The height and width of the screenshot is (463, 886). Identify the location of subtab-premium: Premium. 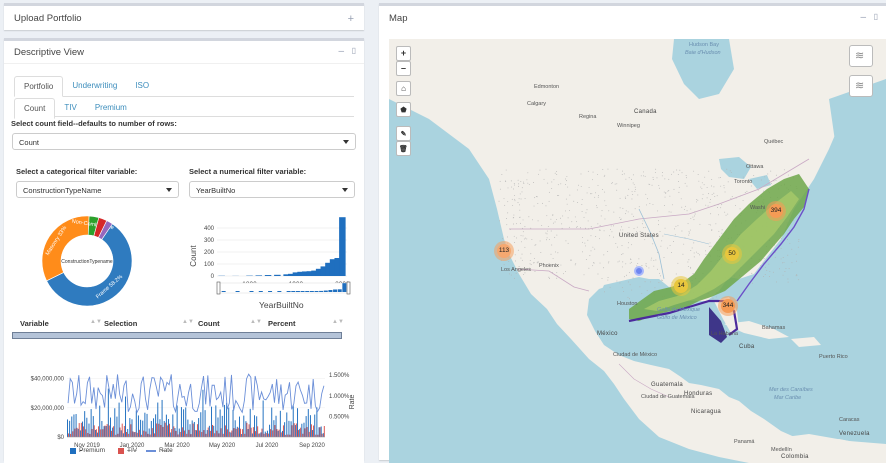
(111, 108).